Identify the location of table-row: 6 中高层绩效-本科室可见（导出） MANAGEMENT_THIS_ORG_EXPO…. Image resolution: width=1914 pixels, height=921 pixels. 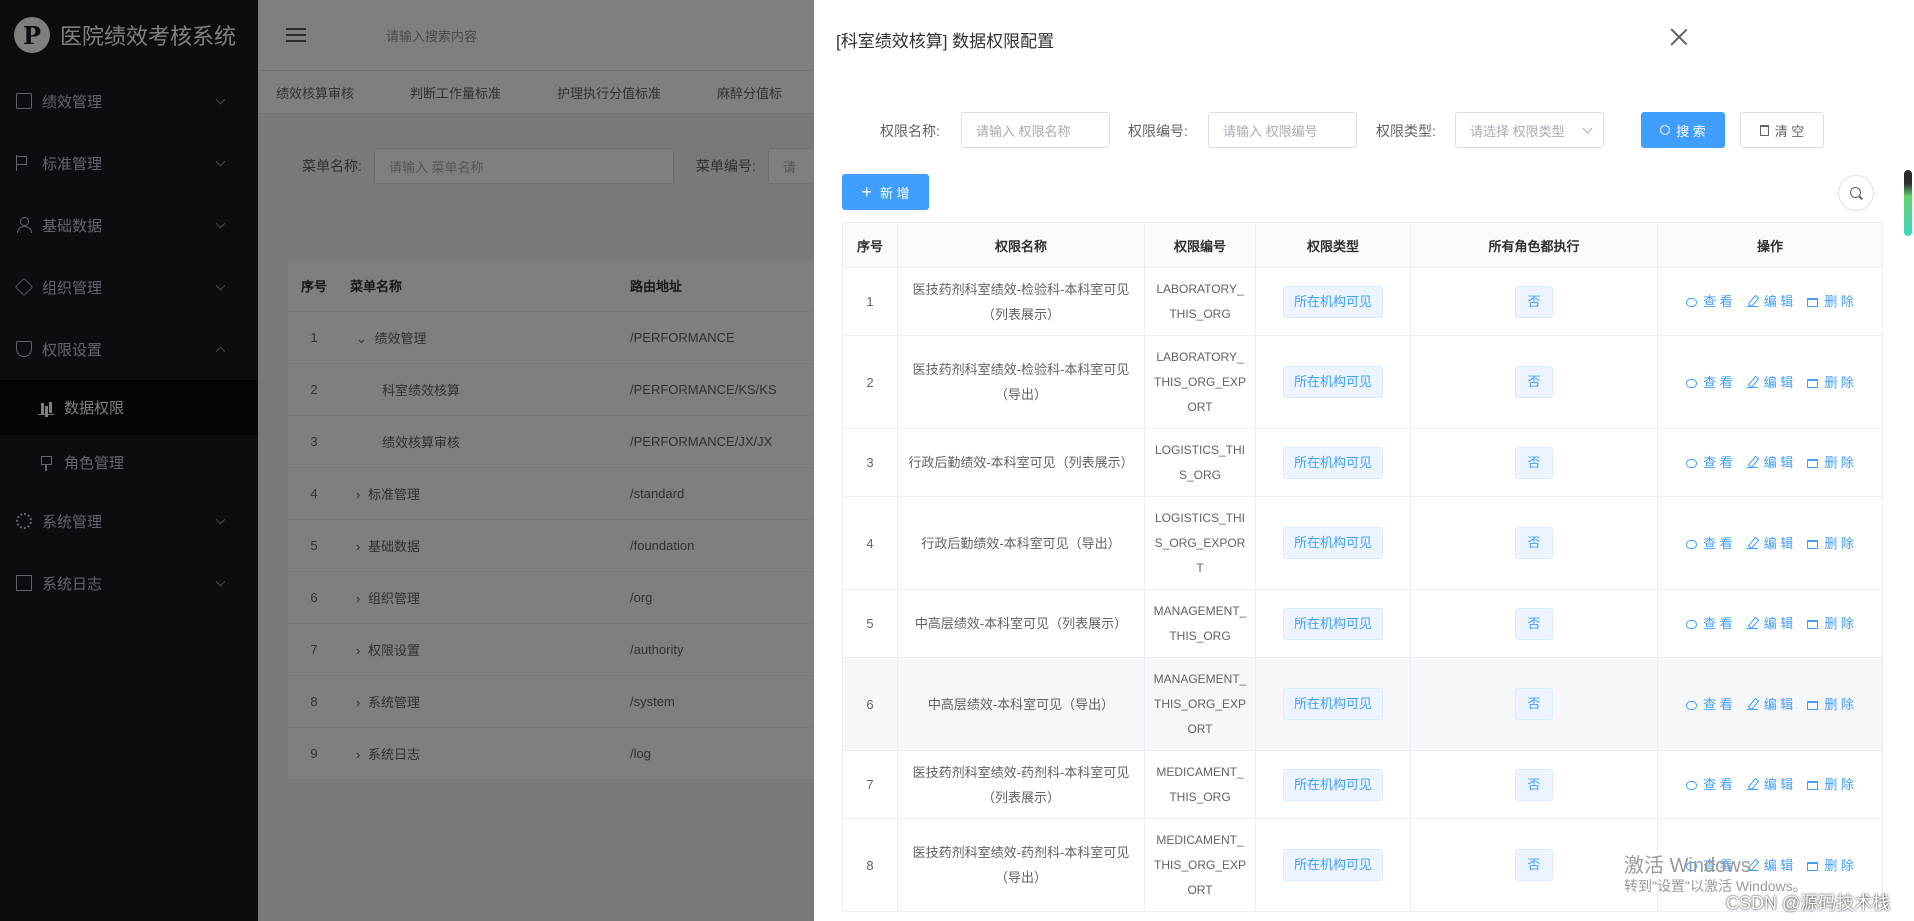
(1362, 704).